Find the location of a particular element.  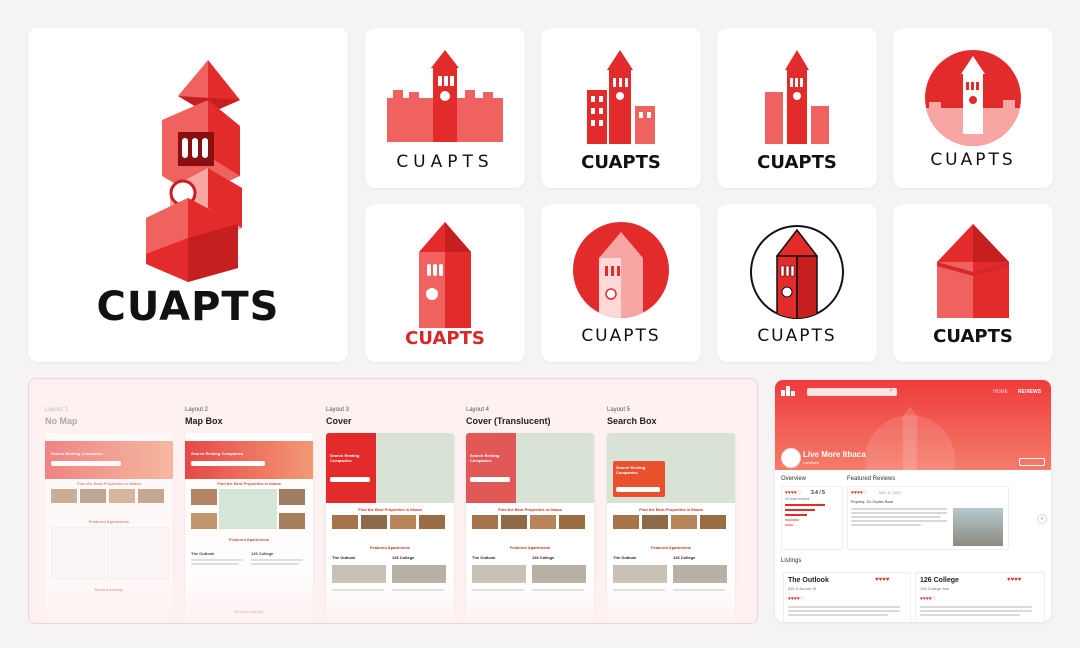

listing-2-stars-2: ♥♥♥♥♡ is located at coordinates (928, 599).